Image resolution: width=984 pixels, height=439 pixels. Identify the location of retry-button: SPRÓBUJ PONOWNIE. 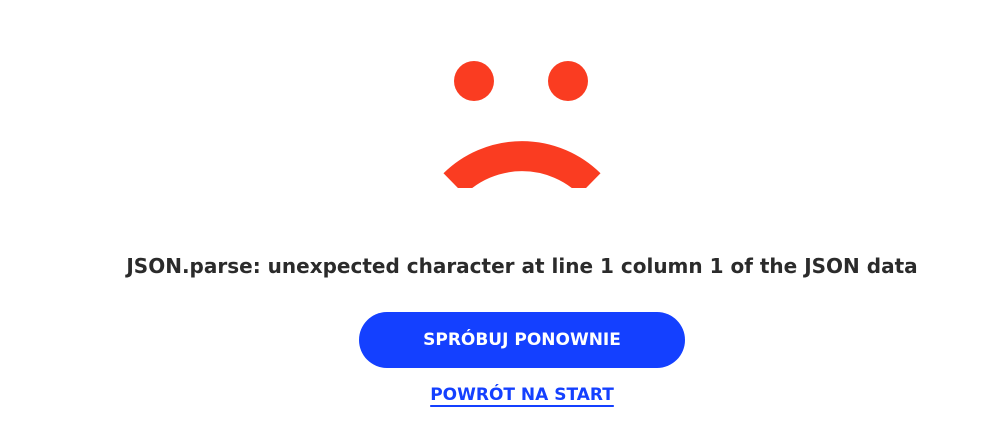
(522, 340).